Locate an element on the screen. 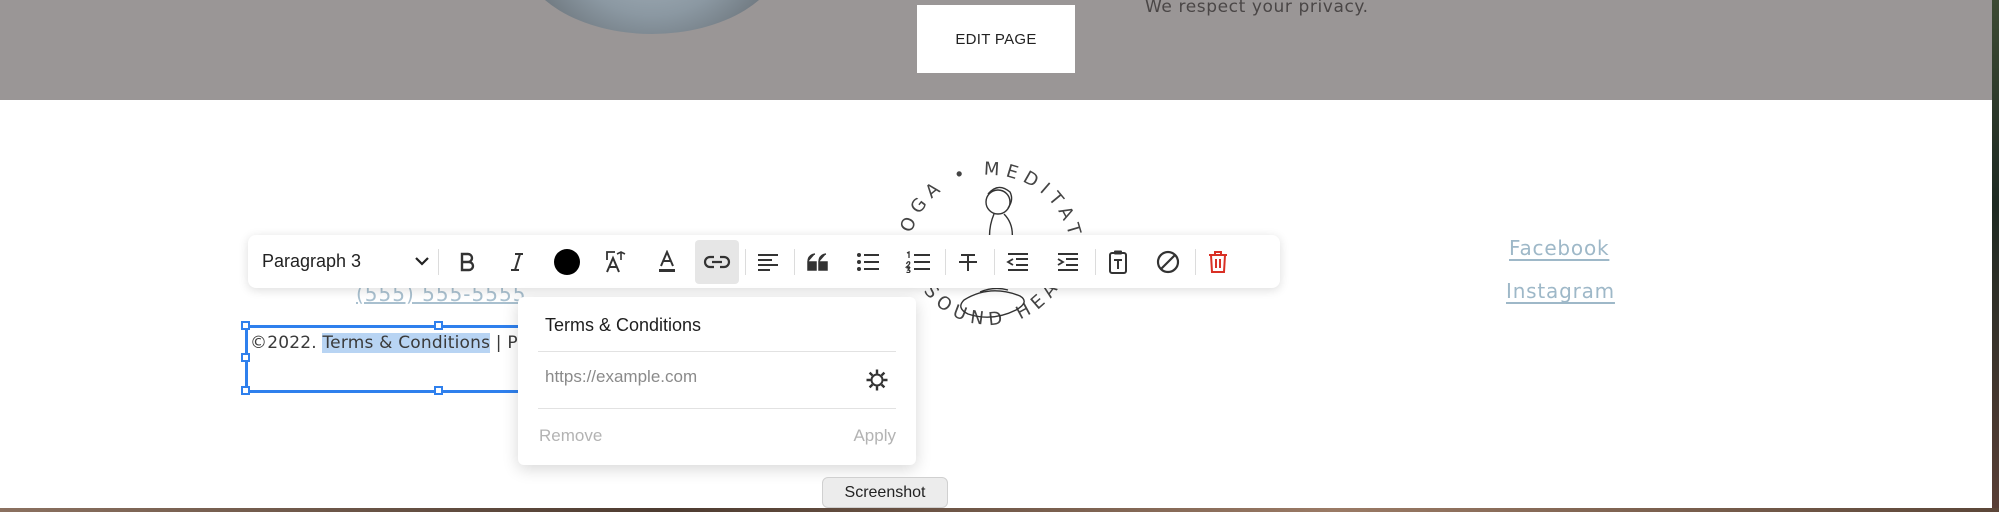  paste-plain-text-button is located at coordinates (1118, 262).